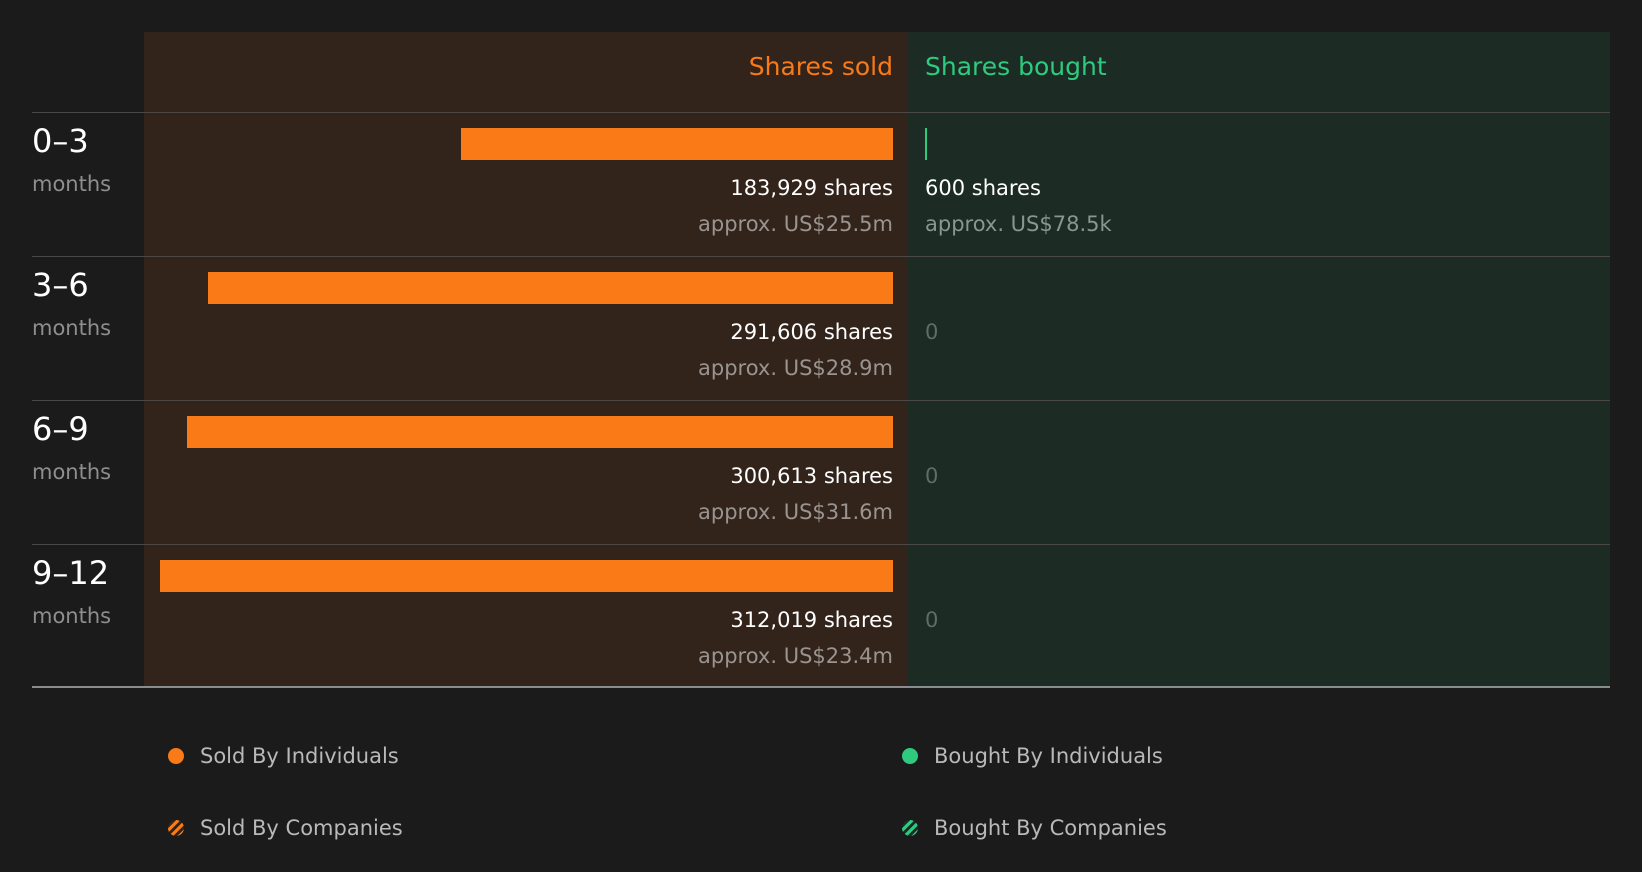 The height and width of the screenshot is (872, 1642). What do you see at coordinates (821, 687) in the screenshot?
I see `chart-baseline` at bounding box center [821, 687].